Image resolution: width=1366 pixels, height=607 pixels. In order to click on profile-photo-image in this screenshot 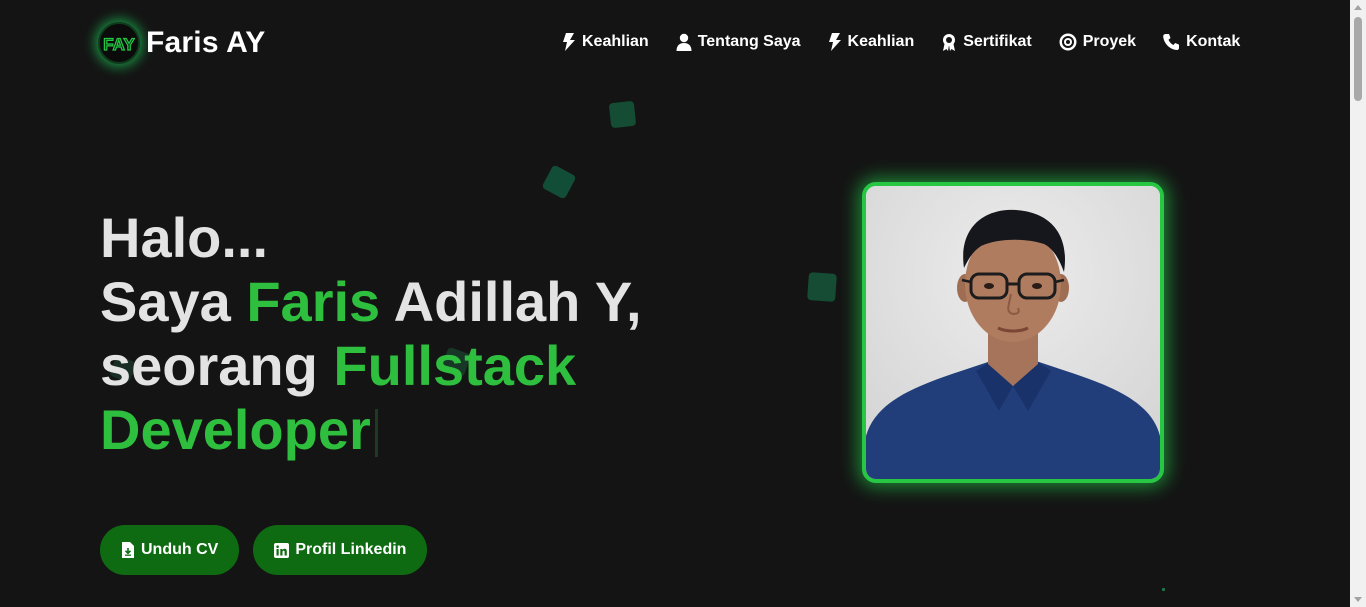, I will do `click(1013, 332)`.